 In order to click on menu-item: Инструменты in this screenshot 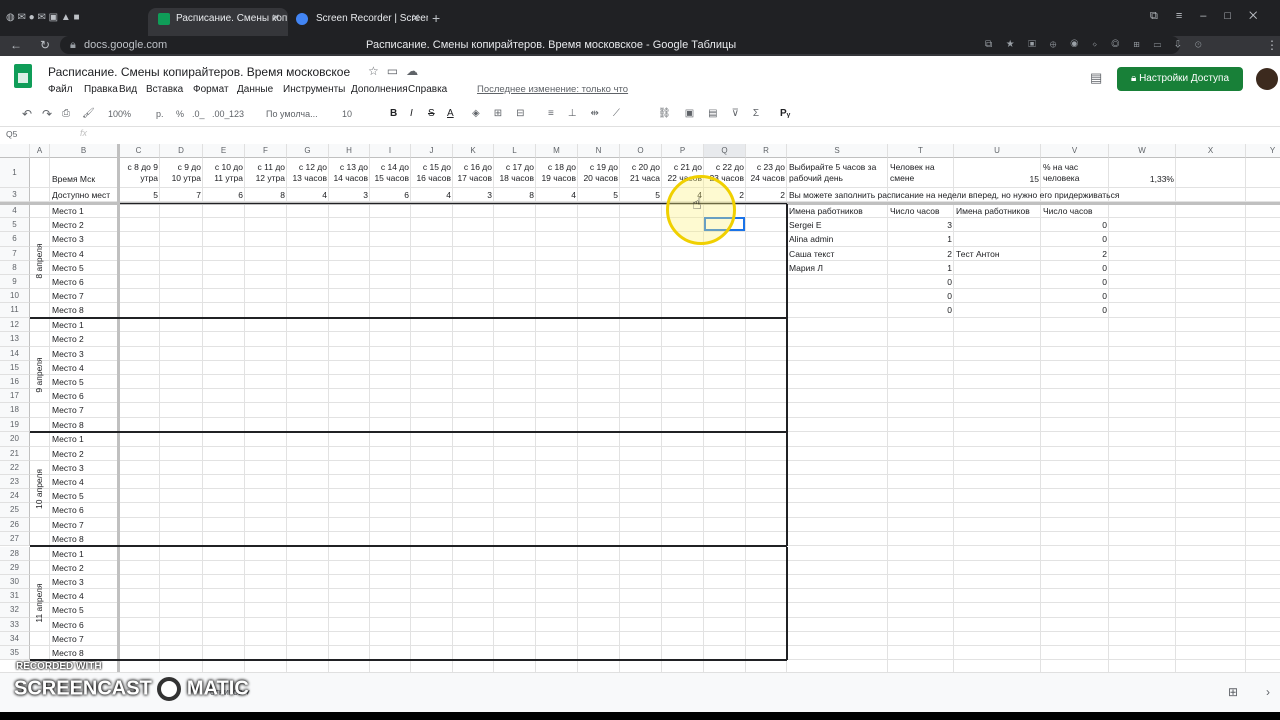, I will do `click(314, 89)`.